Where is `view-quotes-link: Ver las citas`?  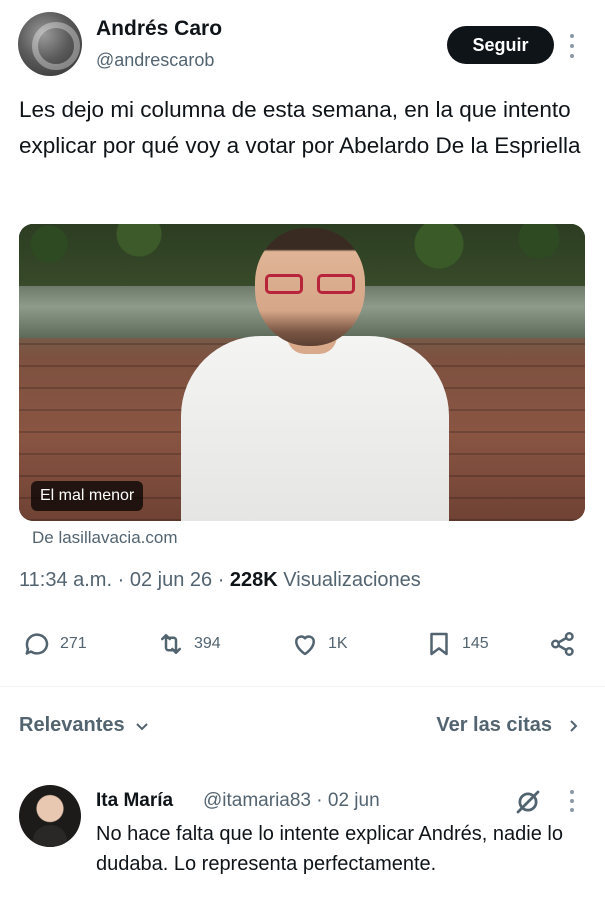 view-quotes-link: Ver las citas is located at coordinates (508, 725).